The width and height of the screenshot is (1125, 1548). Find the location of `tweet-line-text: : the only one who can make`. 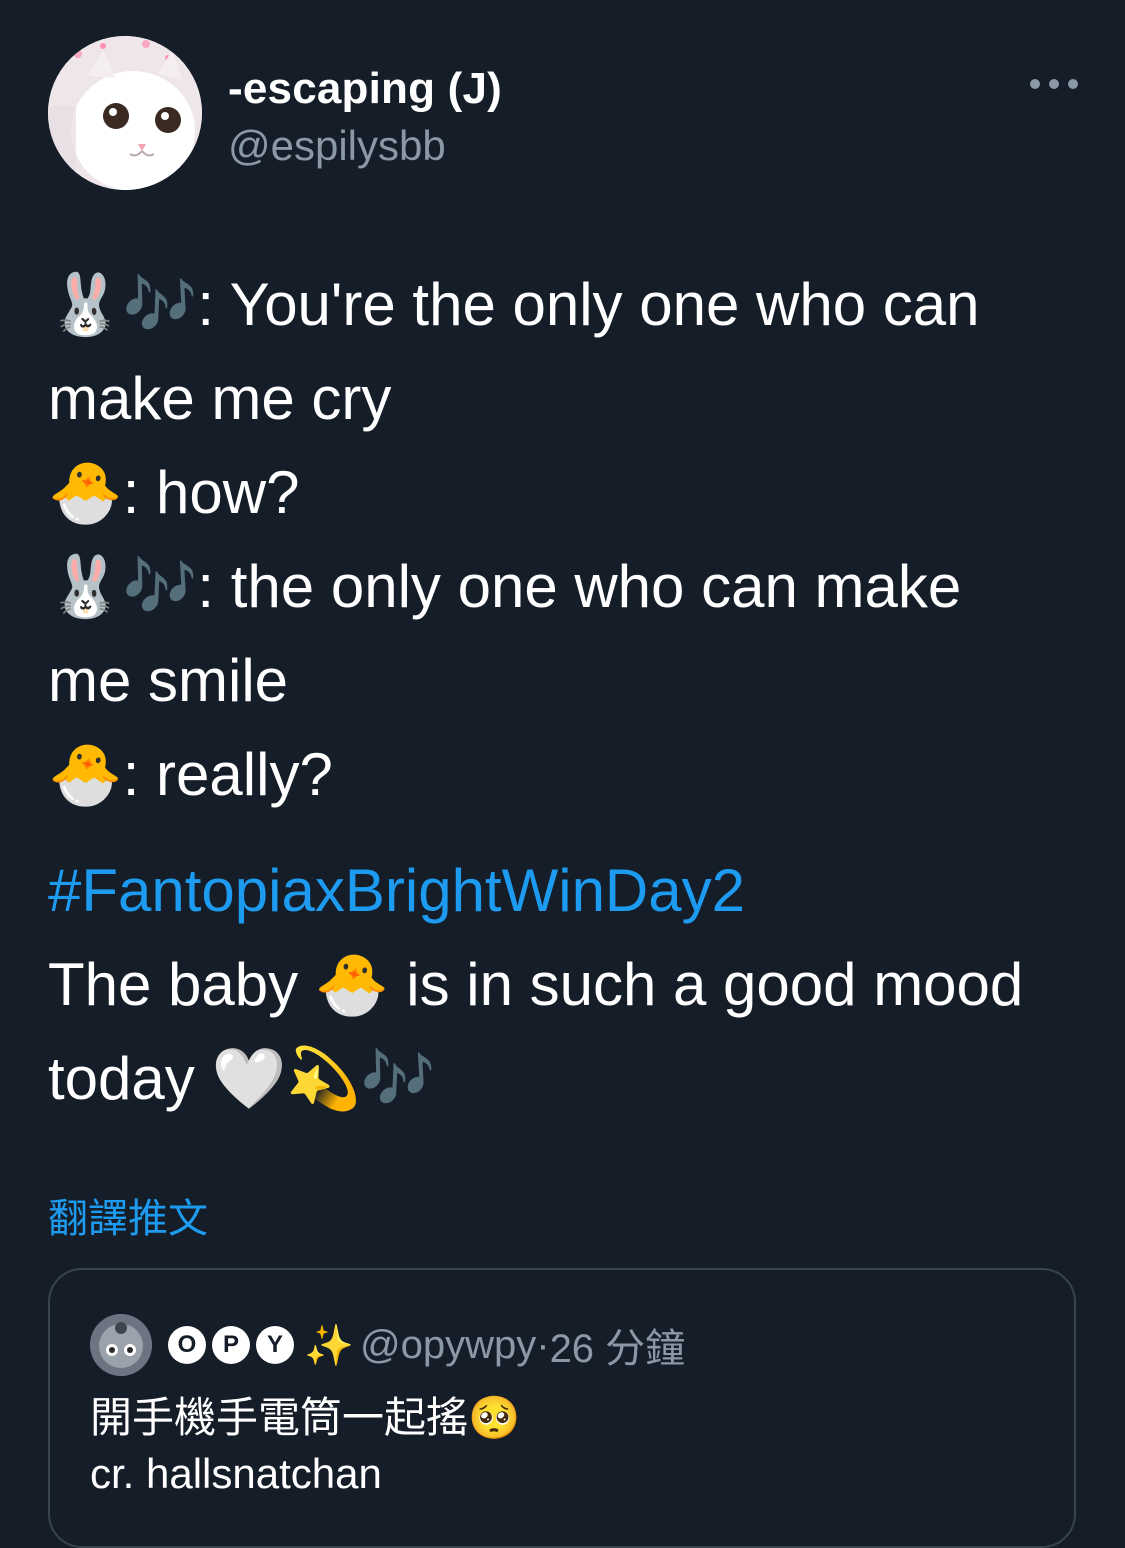

tweet-line-text: : the only one who can make is located at coordinates (579, 586).